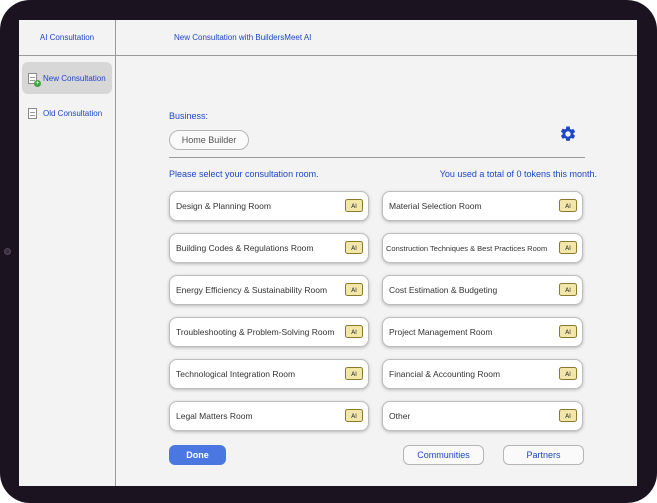  What do you see at coordinates (245, 248) in the screenshot?
I see `room-label: Building Codes & Regulations Room` at bounding box center [245, 248].